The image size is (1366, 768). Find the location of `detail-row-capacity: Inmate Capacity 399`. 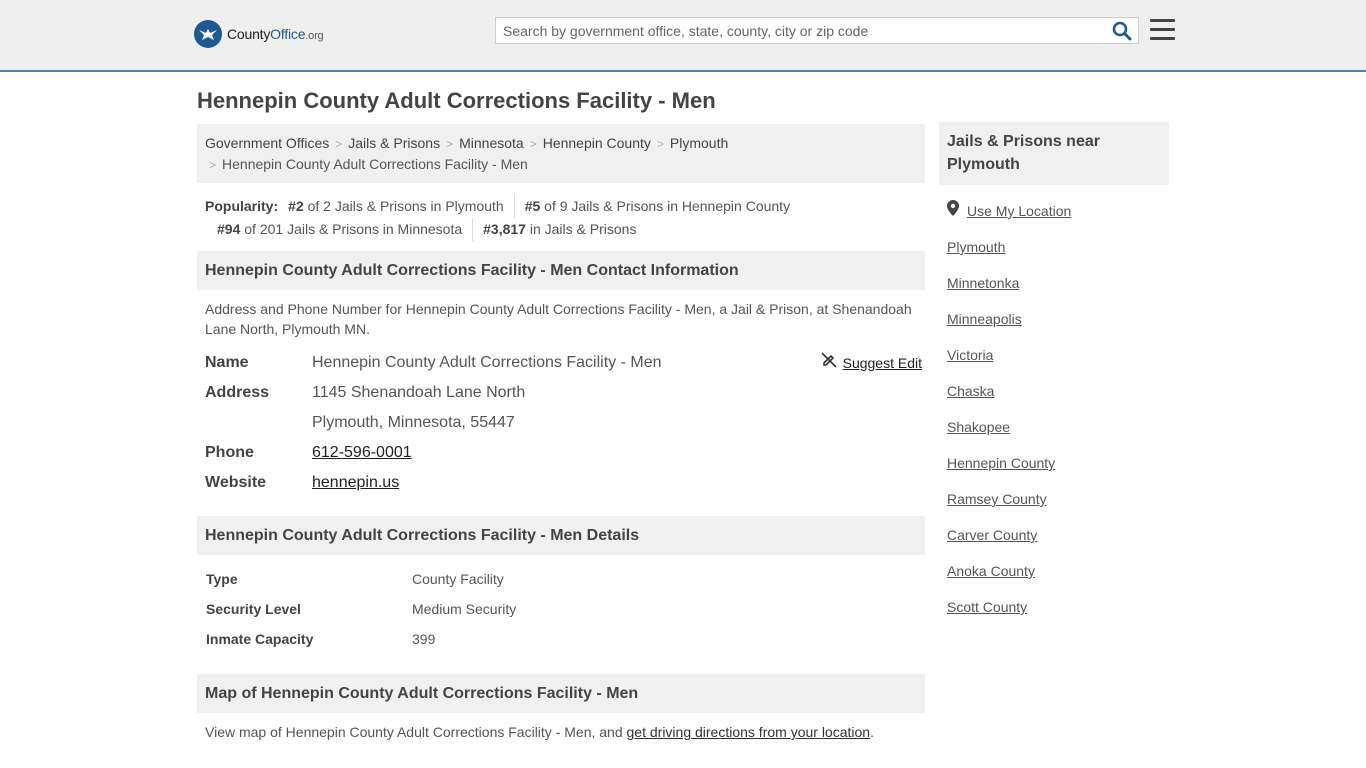

detail-row-capacity: Inmate Capacity 399 is located at coordinates (561, 639).